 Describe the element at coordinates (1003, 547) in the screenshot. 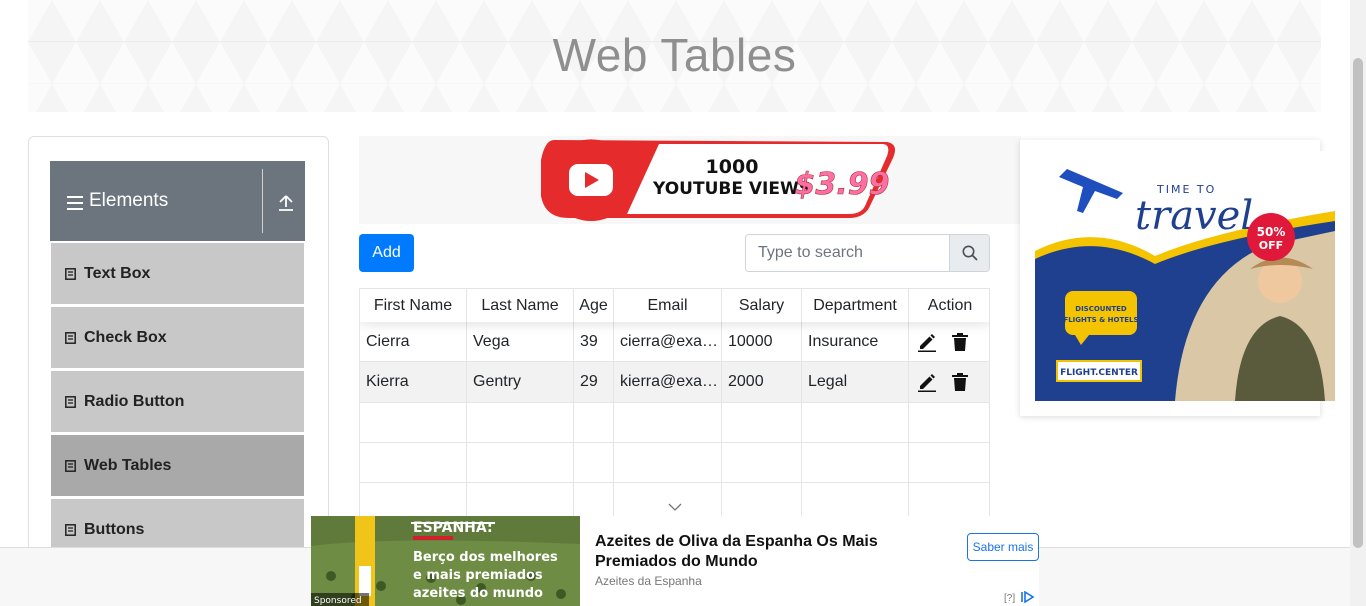

I see `saber-mais-button: Saber mais` at that location.